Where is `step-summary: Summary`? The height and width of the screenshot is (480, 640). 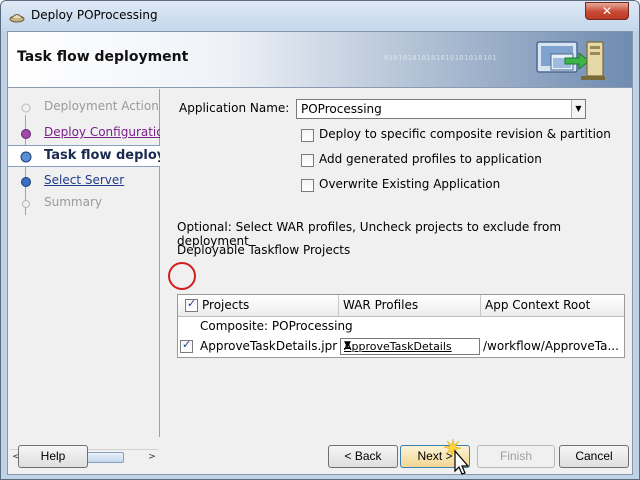
step-summary: Summary is located at coordinates (84, 203).